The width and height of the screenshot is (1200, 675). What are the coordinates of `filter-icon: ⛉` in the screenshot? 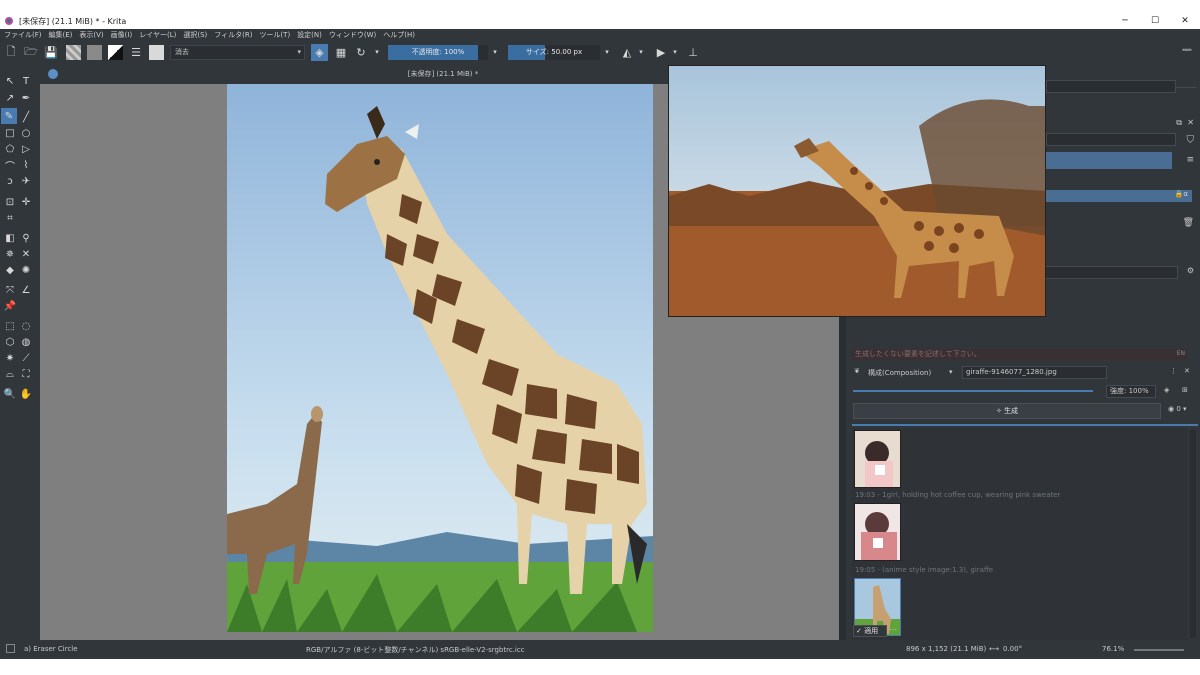 It's located at (1191, 140).